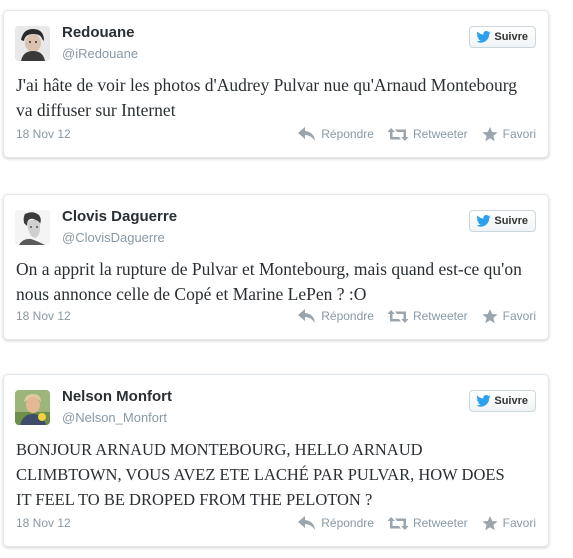  I want to click on user-name: Nelson Monfort, so click(117, 396).